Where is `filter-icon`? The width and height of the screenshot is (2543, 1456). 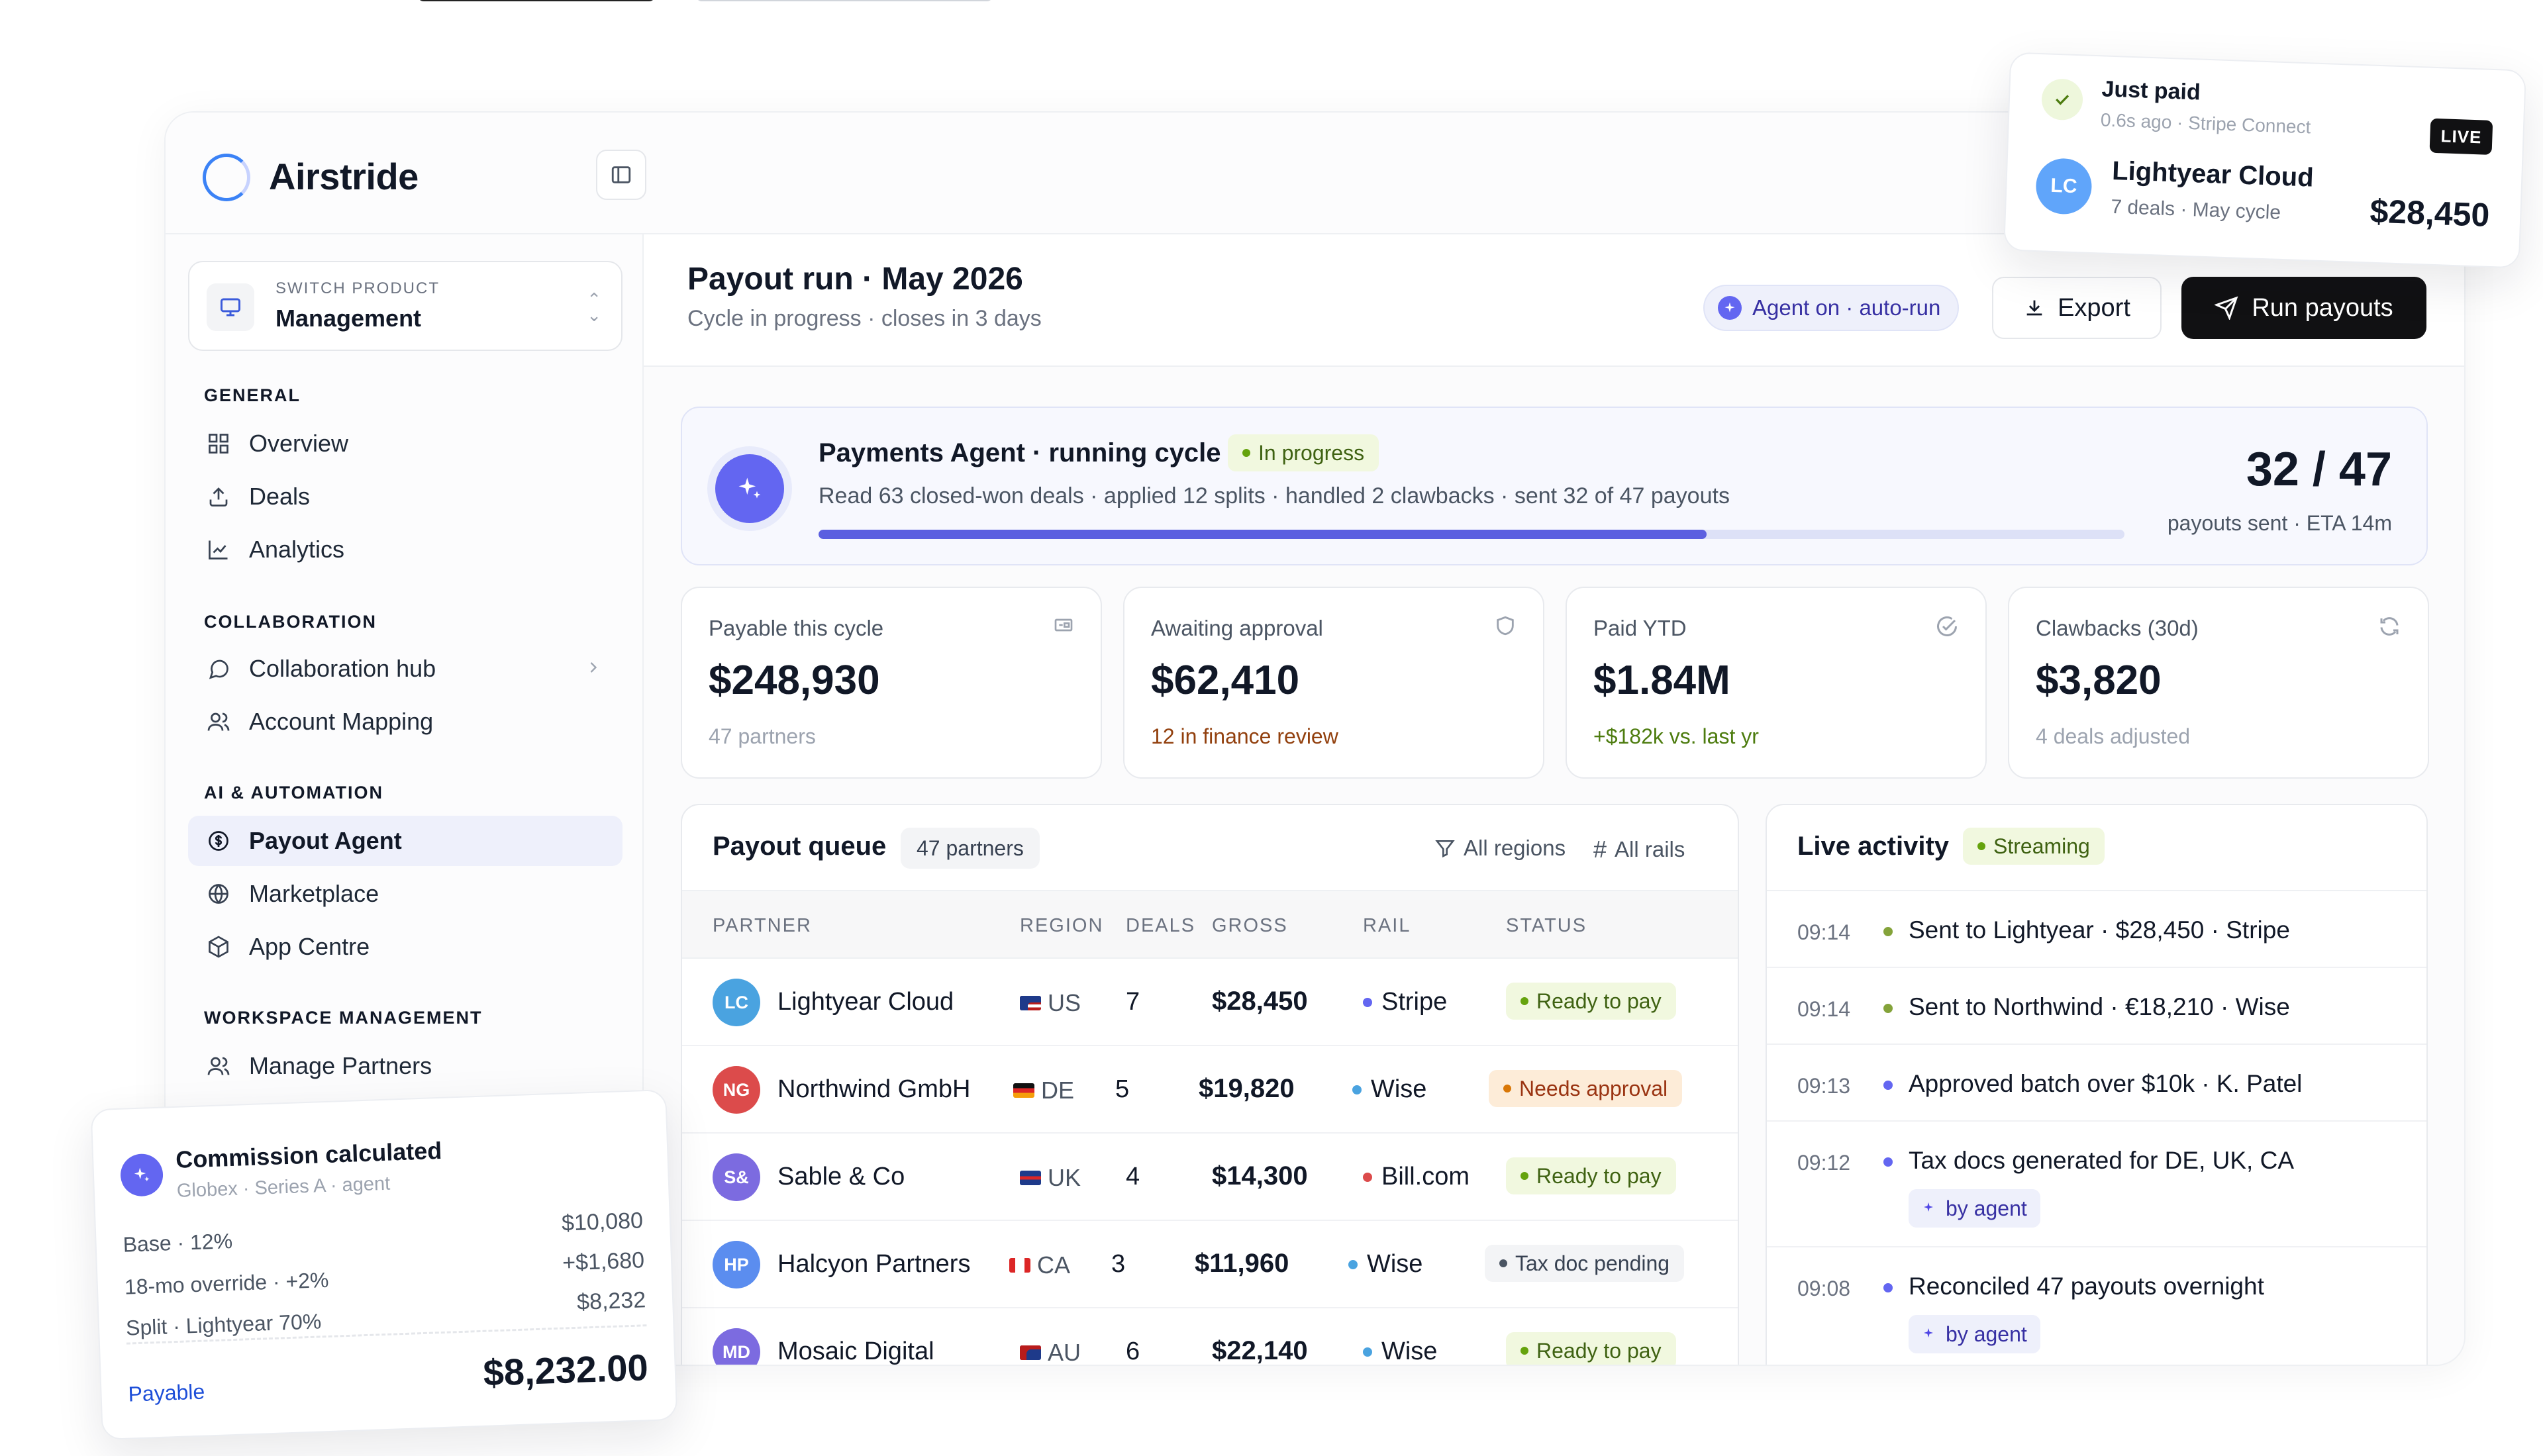
filter-icon is located at coordinates (1445, 849).